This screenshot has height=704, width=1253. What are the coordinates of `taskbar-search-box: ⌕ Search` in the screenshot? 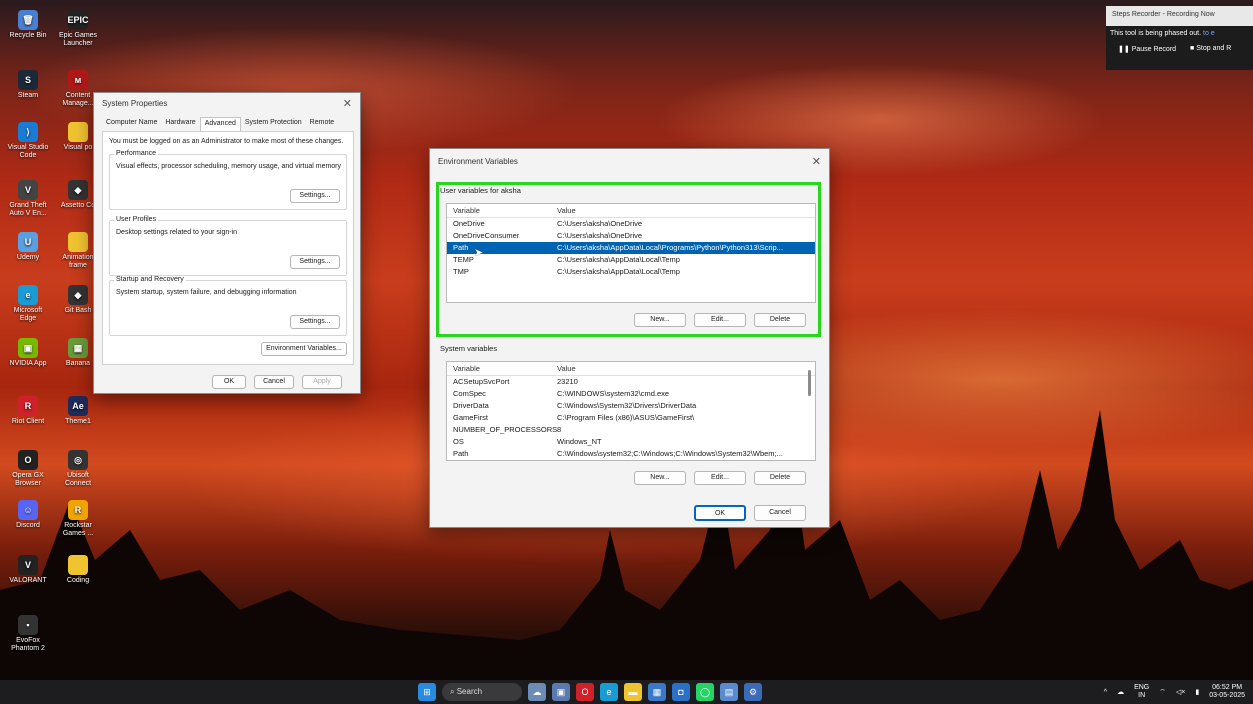 It's located at (482, 692).